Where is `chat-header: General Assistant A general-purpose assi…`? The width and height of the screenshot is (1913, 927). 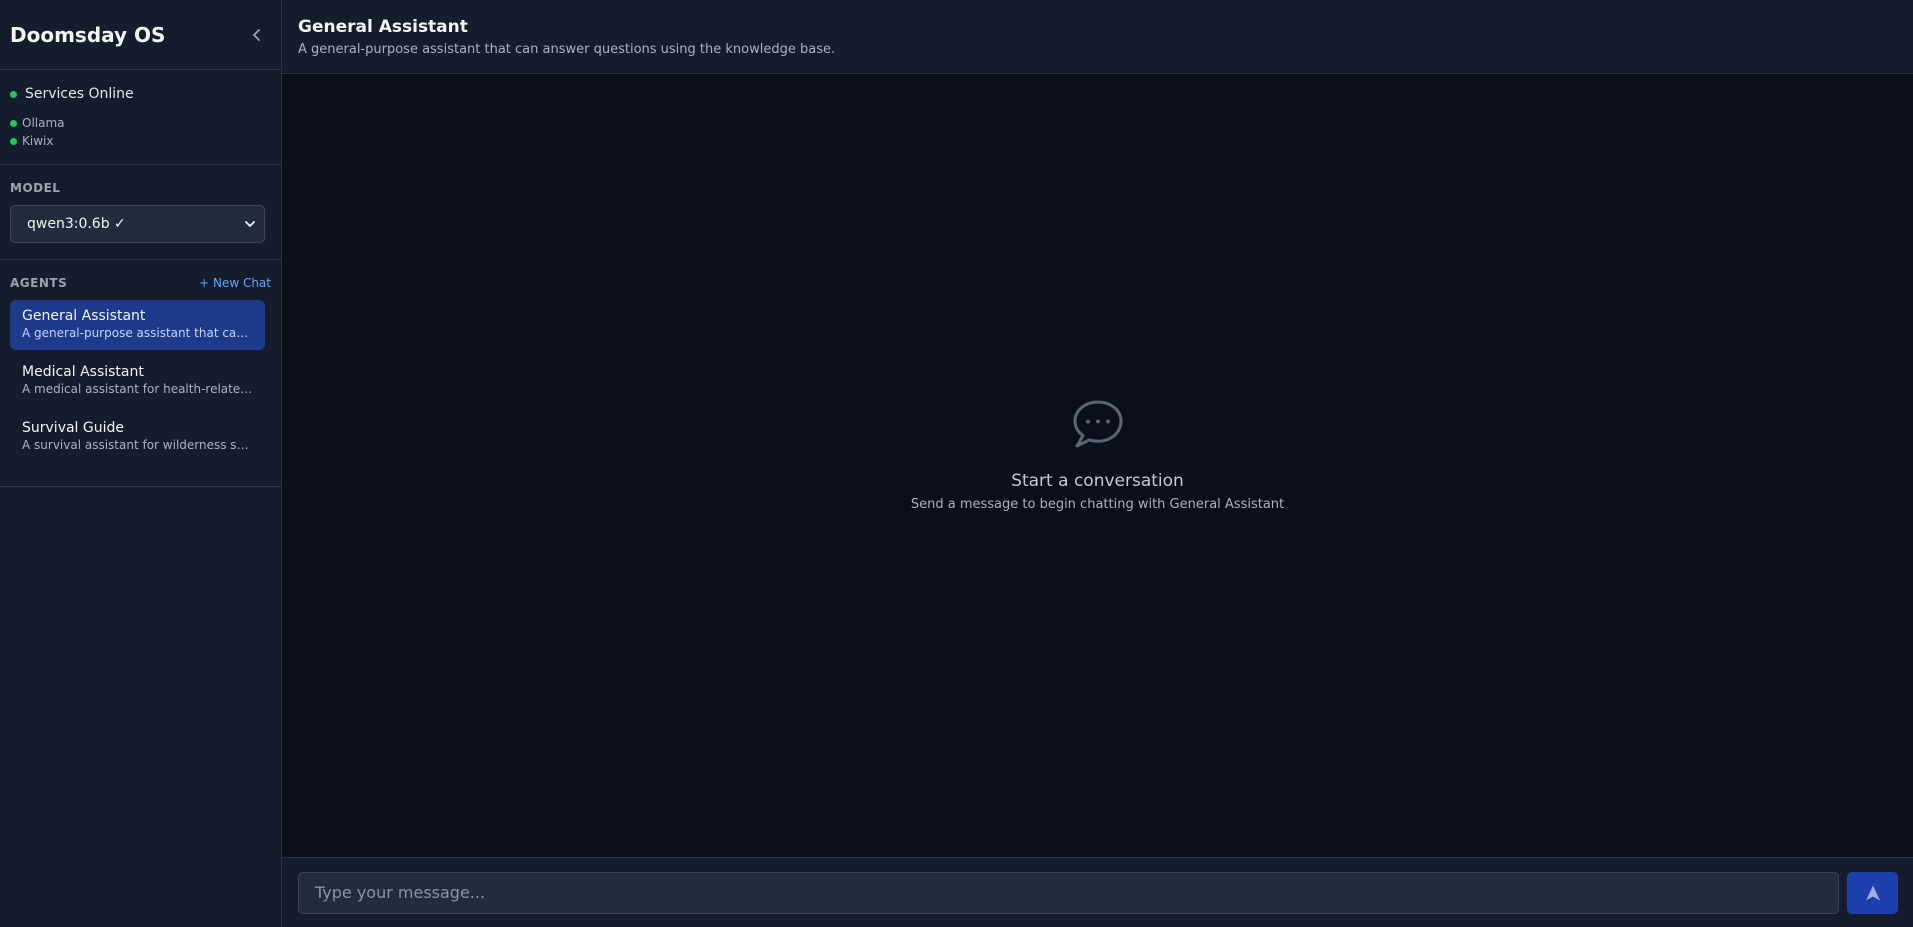 chat-header: General Assistant A general-purpose assi… is located at coordinates (1097, 37).